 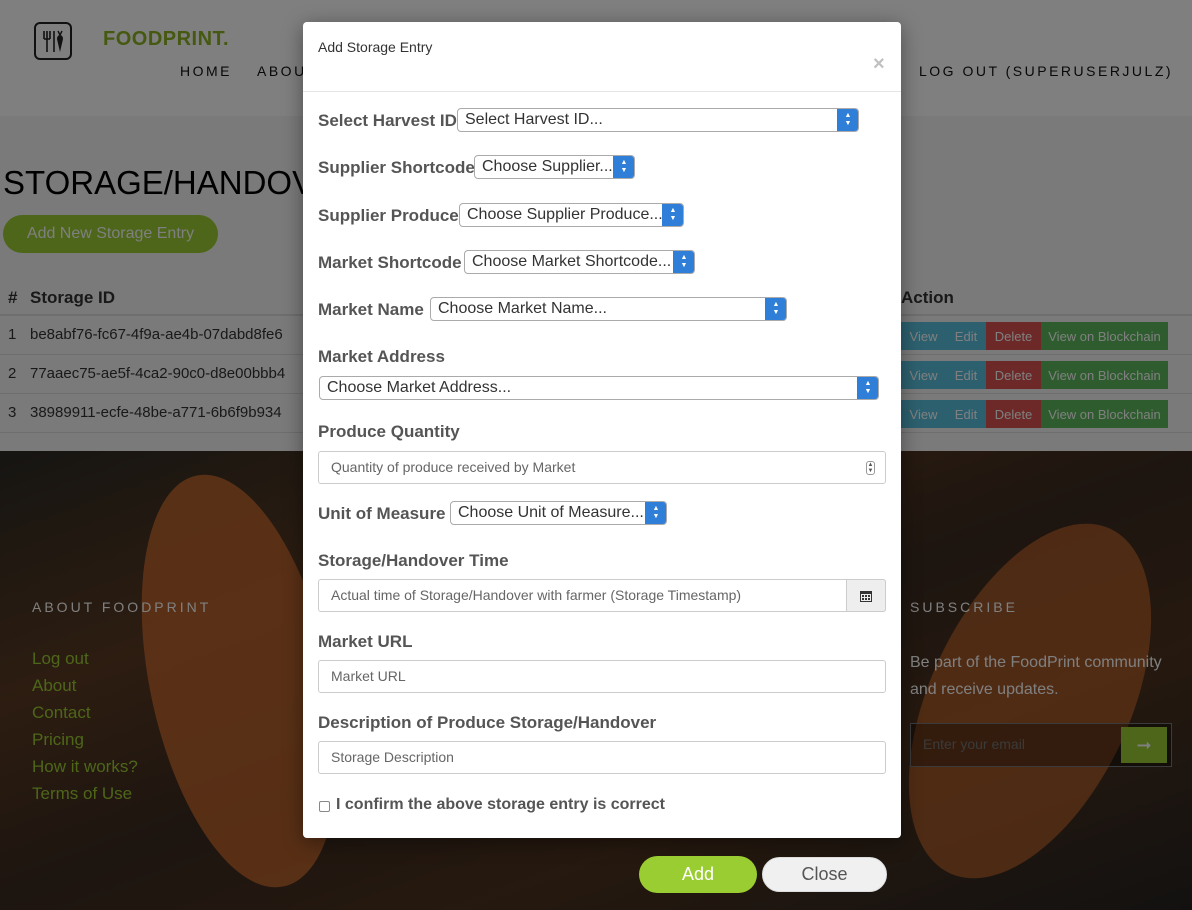 What do you see at coordinates (389, 431) in the screenshot?
I see `produce-quantity-label: Produce Quantity` at bounding box center [389, 431].